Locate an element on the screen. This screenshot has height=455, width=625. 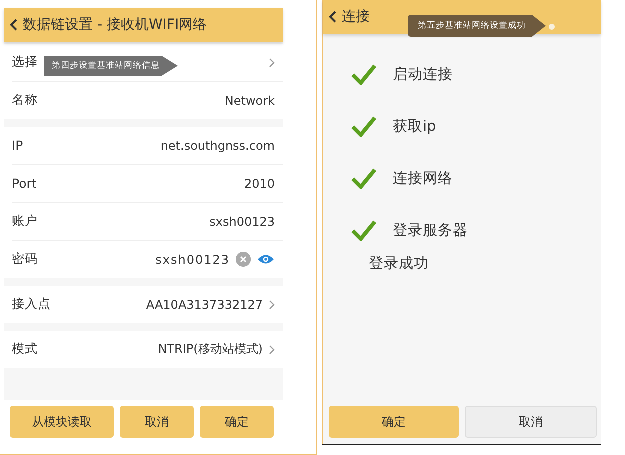
field-label: 选择 is located at coordinates (25, 62).